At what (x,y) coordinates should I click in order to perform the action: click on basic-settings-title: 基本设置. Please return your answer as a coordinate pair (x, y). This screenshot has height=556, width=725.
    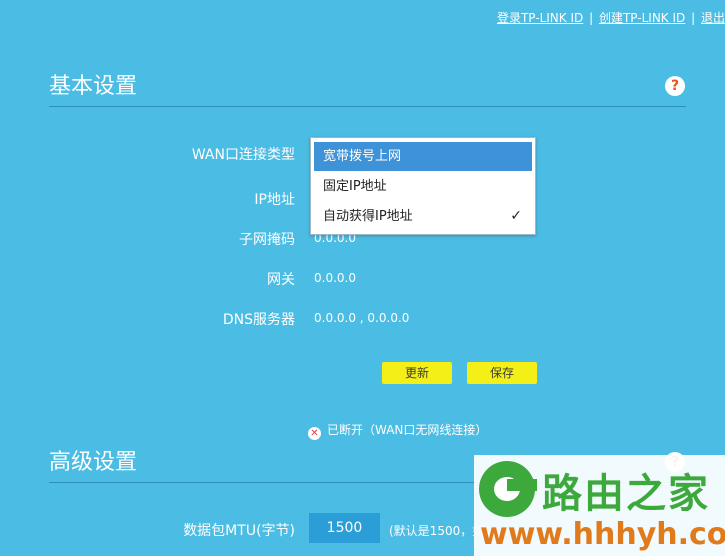
    Looking at the image, I should click on (93, 86).